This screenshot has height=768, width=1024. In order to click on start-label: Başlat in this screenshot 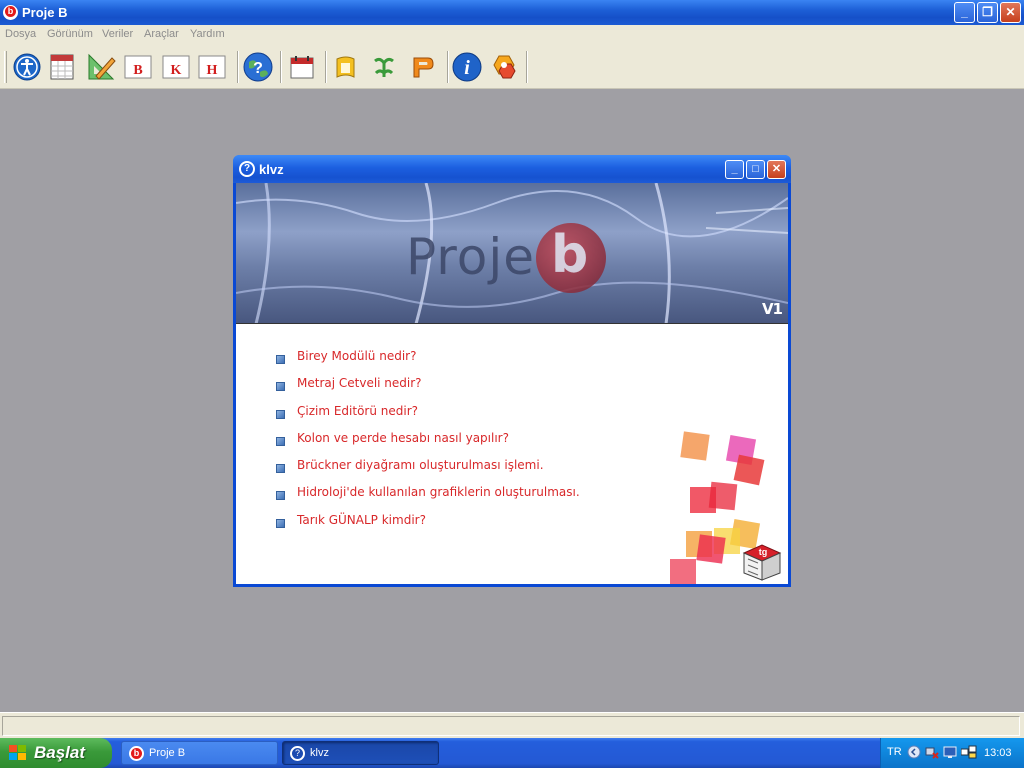, I will do `click(60, 752)`.